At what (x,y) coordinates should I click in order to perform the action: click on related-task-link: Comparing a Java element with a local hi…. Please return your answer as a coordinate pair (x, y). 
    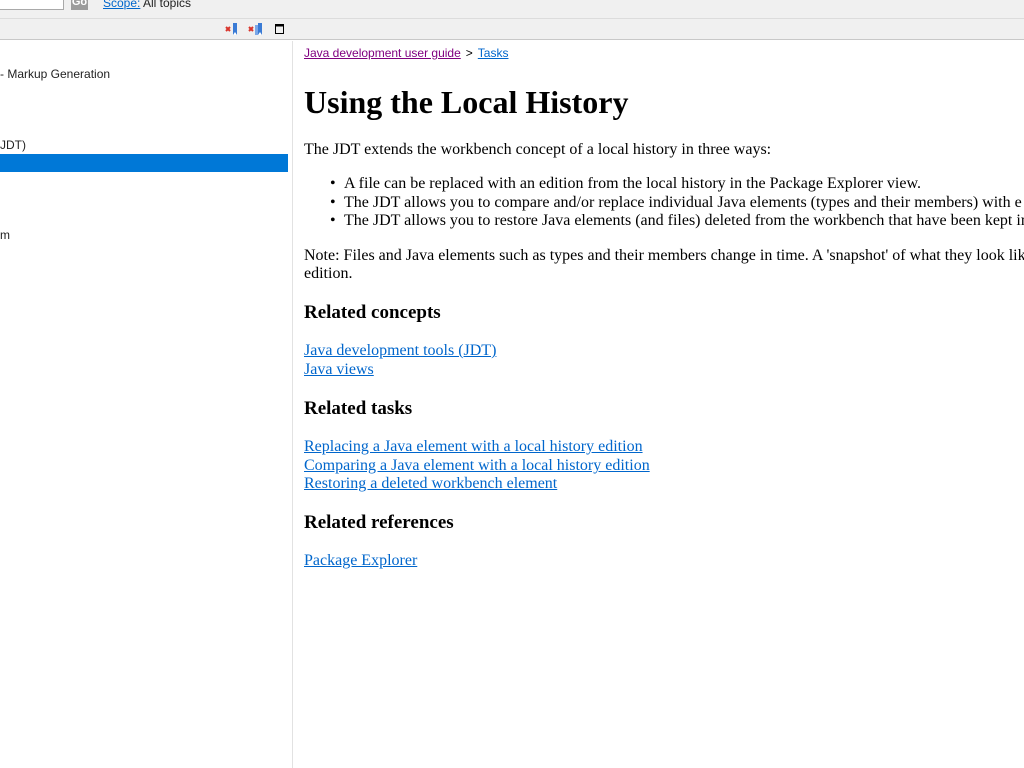
    Looking at the image, I should click on (477, 466).